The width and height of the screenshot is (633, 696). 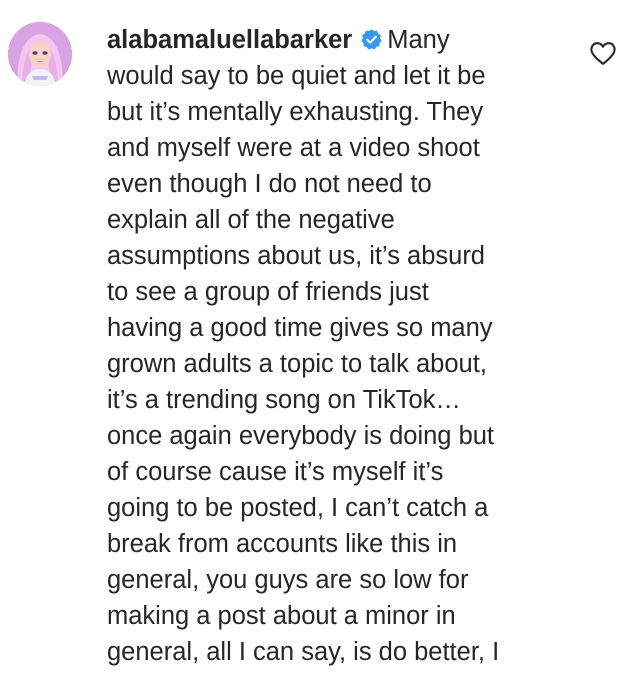 I want to click on comment-line: explain all of the negative, so click(x=251, y=220).